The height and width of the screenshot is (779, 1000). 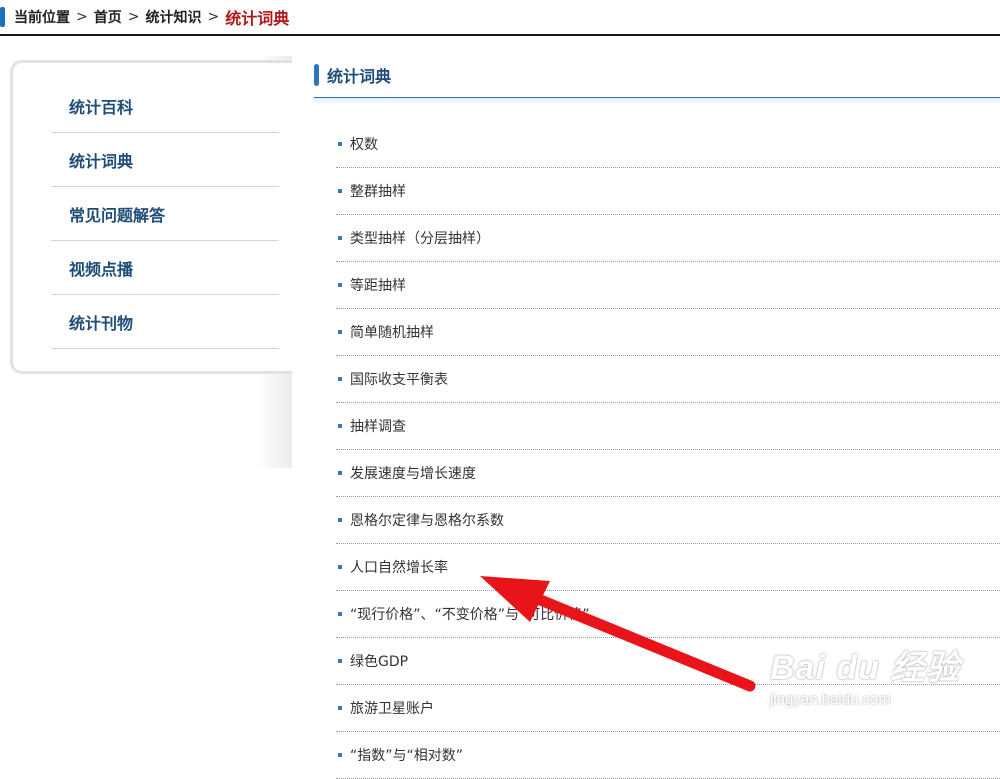 What do you see at coordinates (668, 520) in the screenshot?
I see `list-item: 恩格尔定律与恩格尔系数` at bounding box center [668, 520].